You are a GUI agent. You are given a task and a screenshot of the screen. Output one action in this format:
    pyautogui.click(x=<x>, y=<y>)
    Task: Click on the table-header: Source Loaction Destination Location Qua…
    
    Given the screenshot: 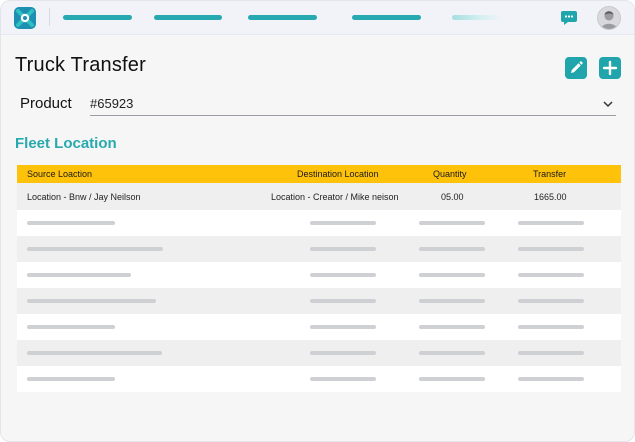 What is the action you would take?
    pyautogui.click(x=319, y=174)
    